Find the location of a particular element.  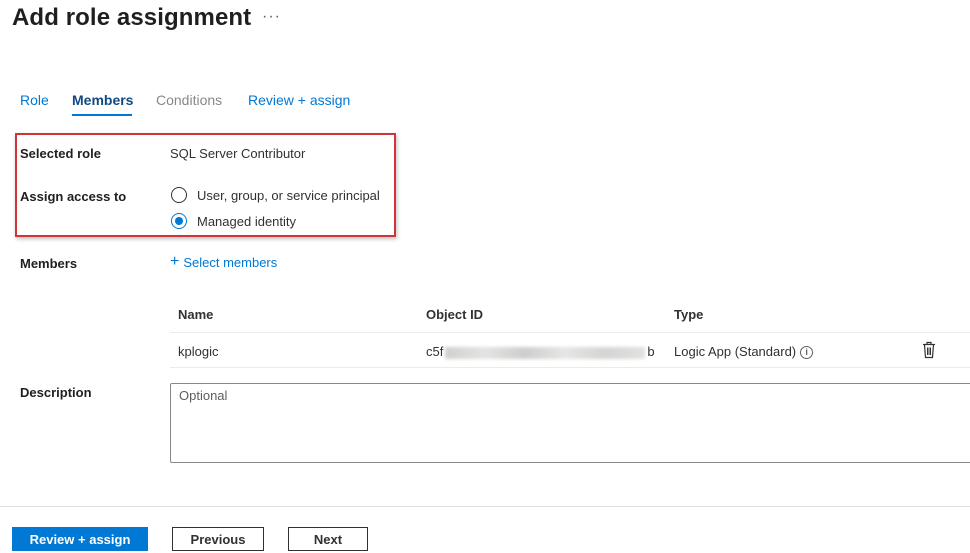

next-button: Next is located at coordinates (328, 539).